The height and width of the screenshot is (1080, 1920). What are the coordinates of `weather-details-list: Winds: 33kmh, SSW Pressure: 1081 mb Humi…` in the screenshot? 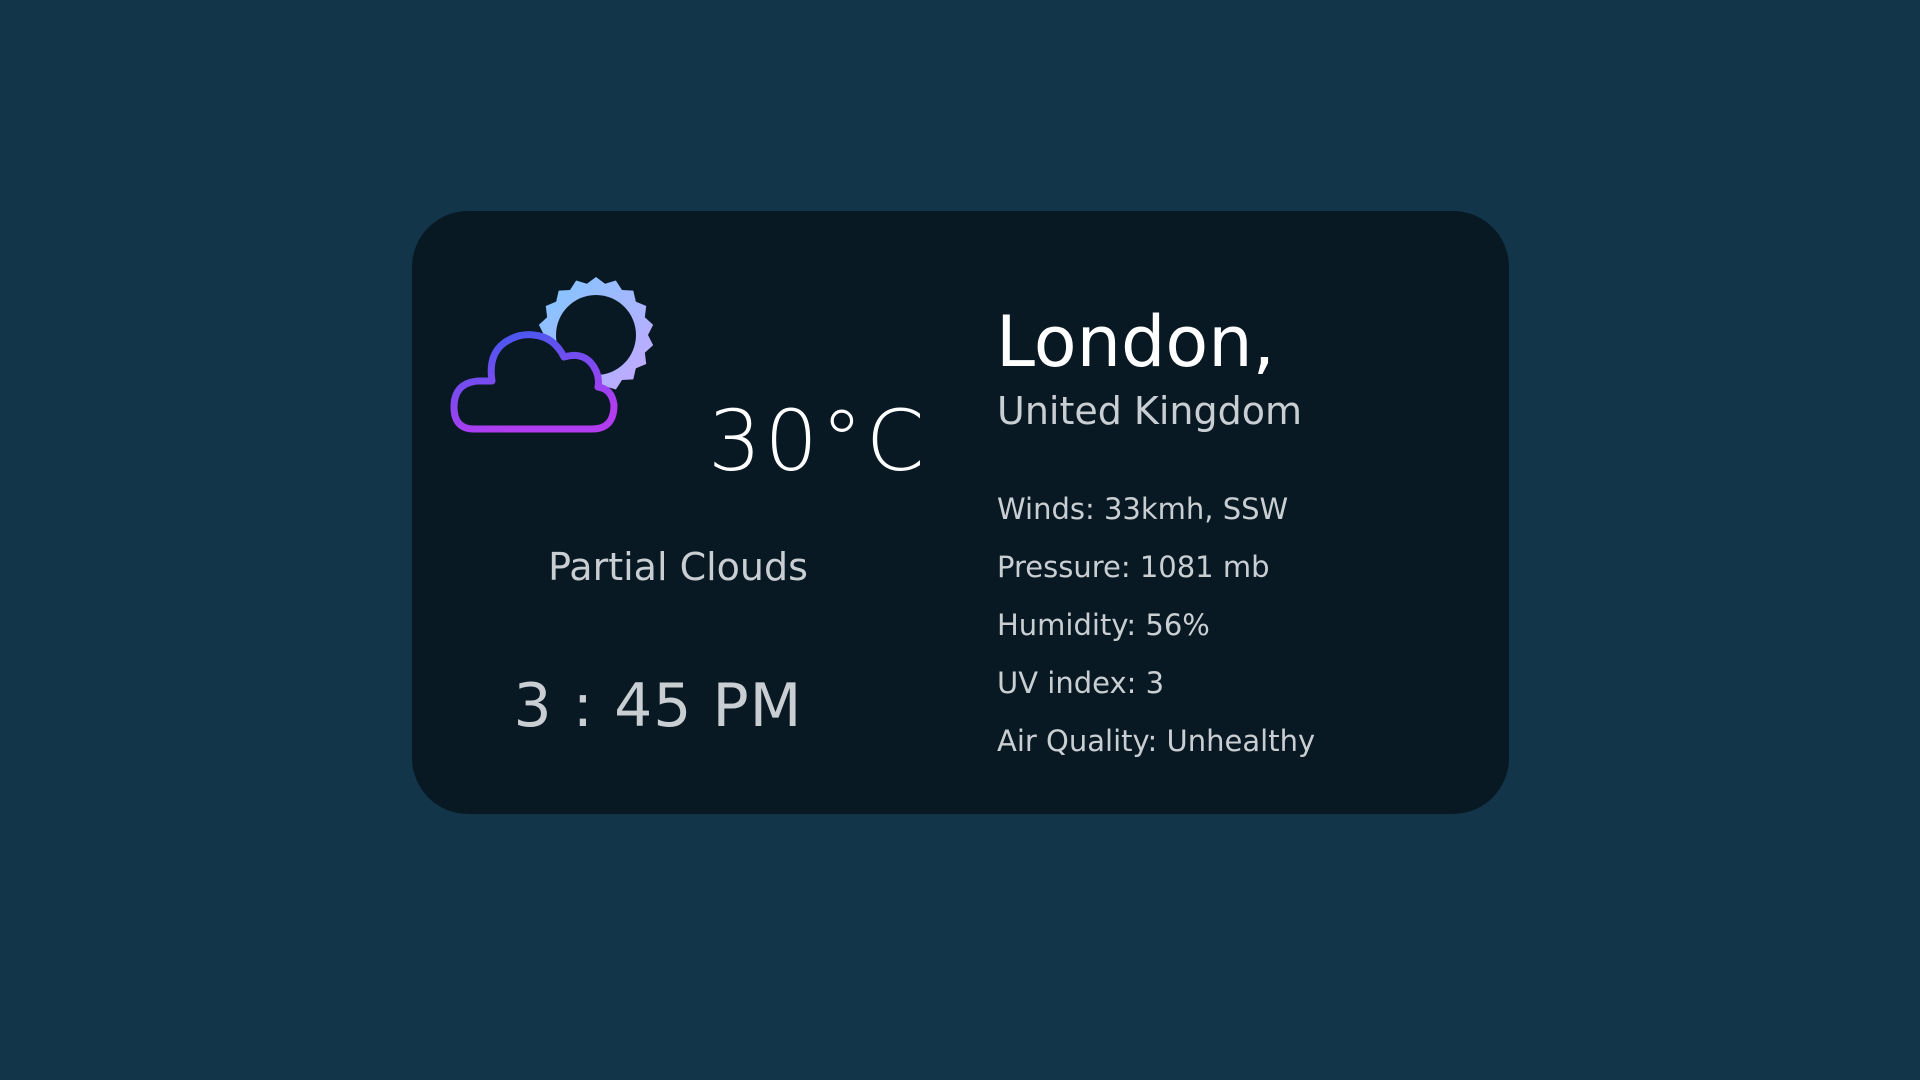 It's located at (1156, 640).